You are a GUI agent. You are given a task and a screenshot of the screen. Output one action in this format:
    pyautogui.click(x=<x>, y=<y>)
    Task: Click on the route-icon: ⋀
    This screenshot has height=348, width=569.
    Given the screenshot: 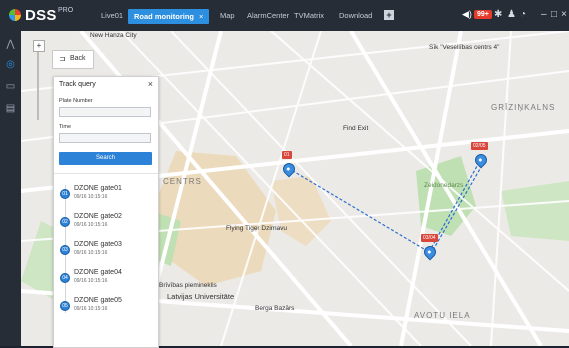 What is the action you would take?
    pyautogui.click(x=10, y=44)
    